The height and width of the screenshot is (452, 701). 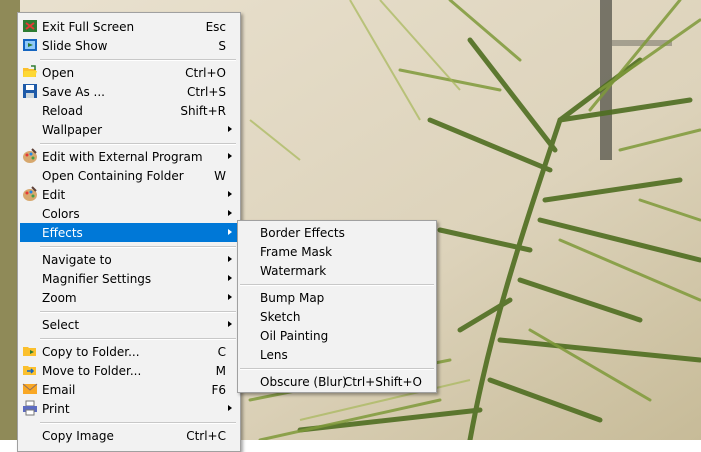 I want to click on menu-item-label: Frame Mask, so click(x=296, y=251).